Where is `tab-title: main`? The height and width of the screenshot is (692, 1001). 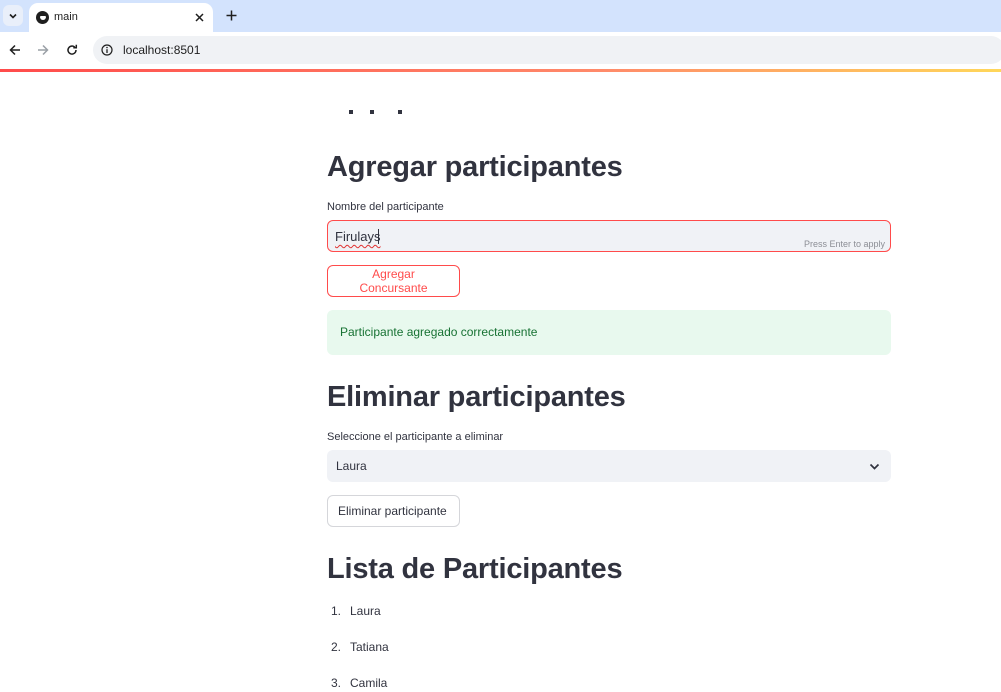 tab-title: main is located at coordinates (66, 17).